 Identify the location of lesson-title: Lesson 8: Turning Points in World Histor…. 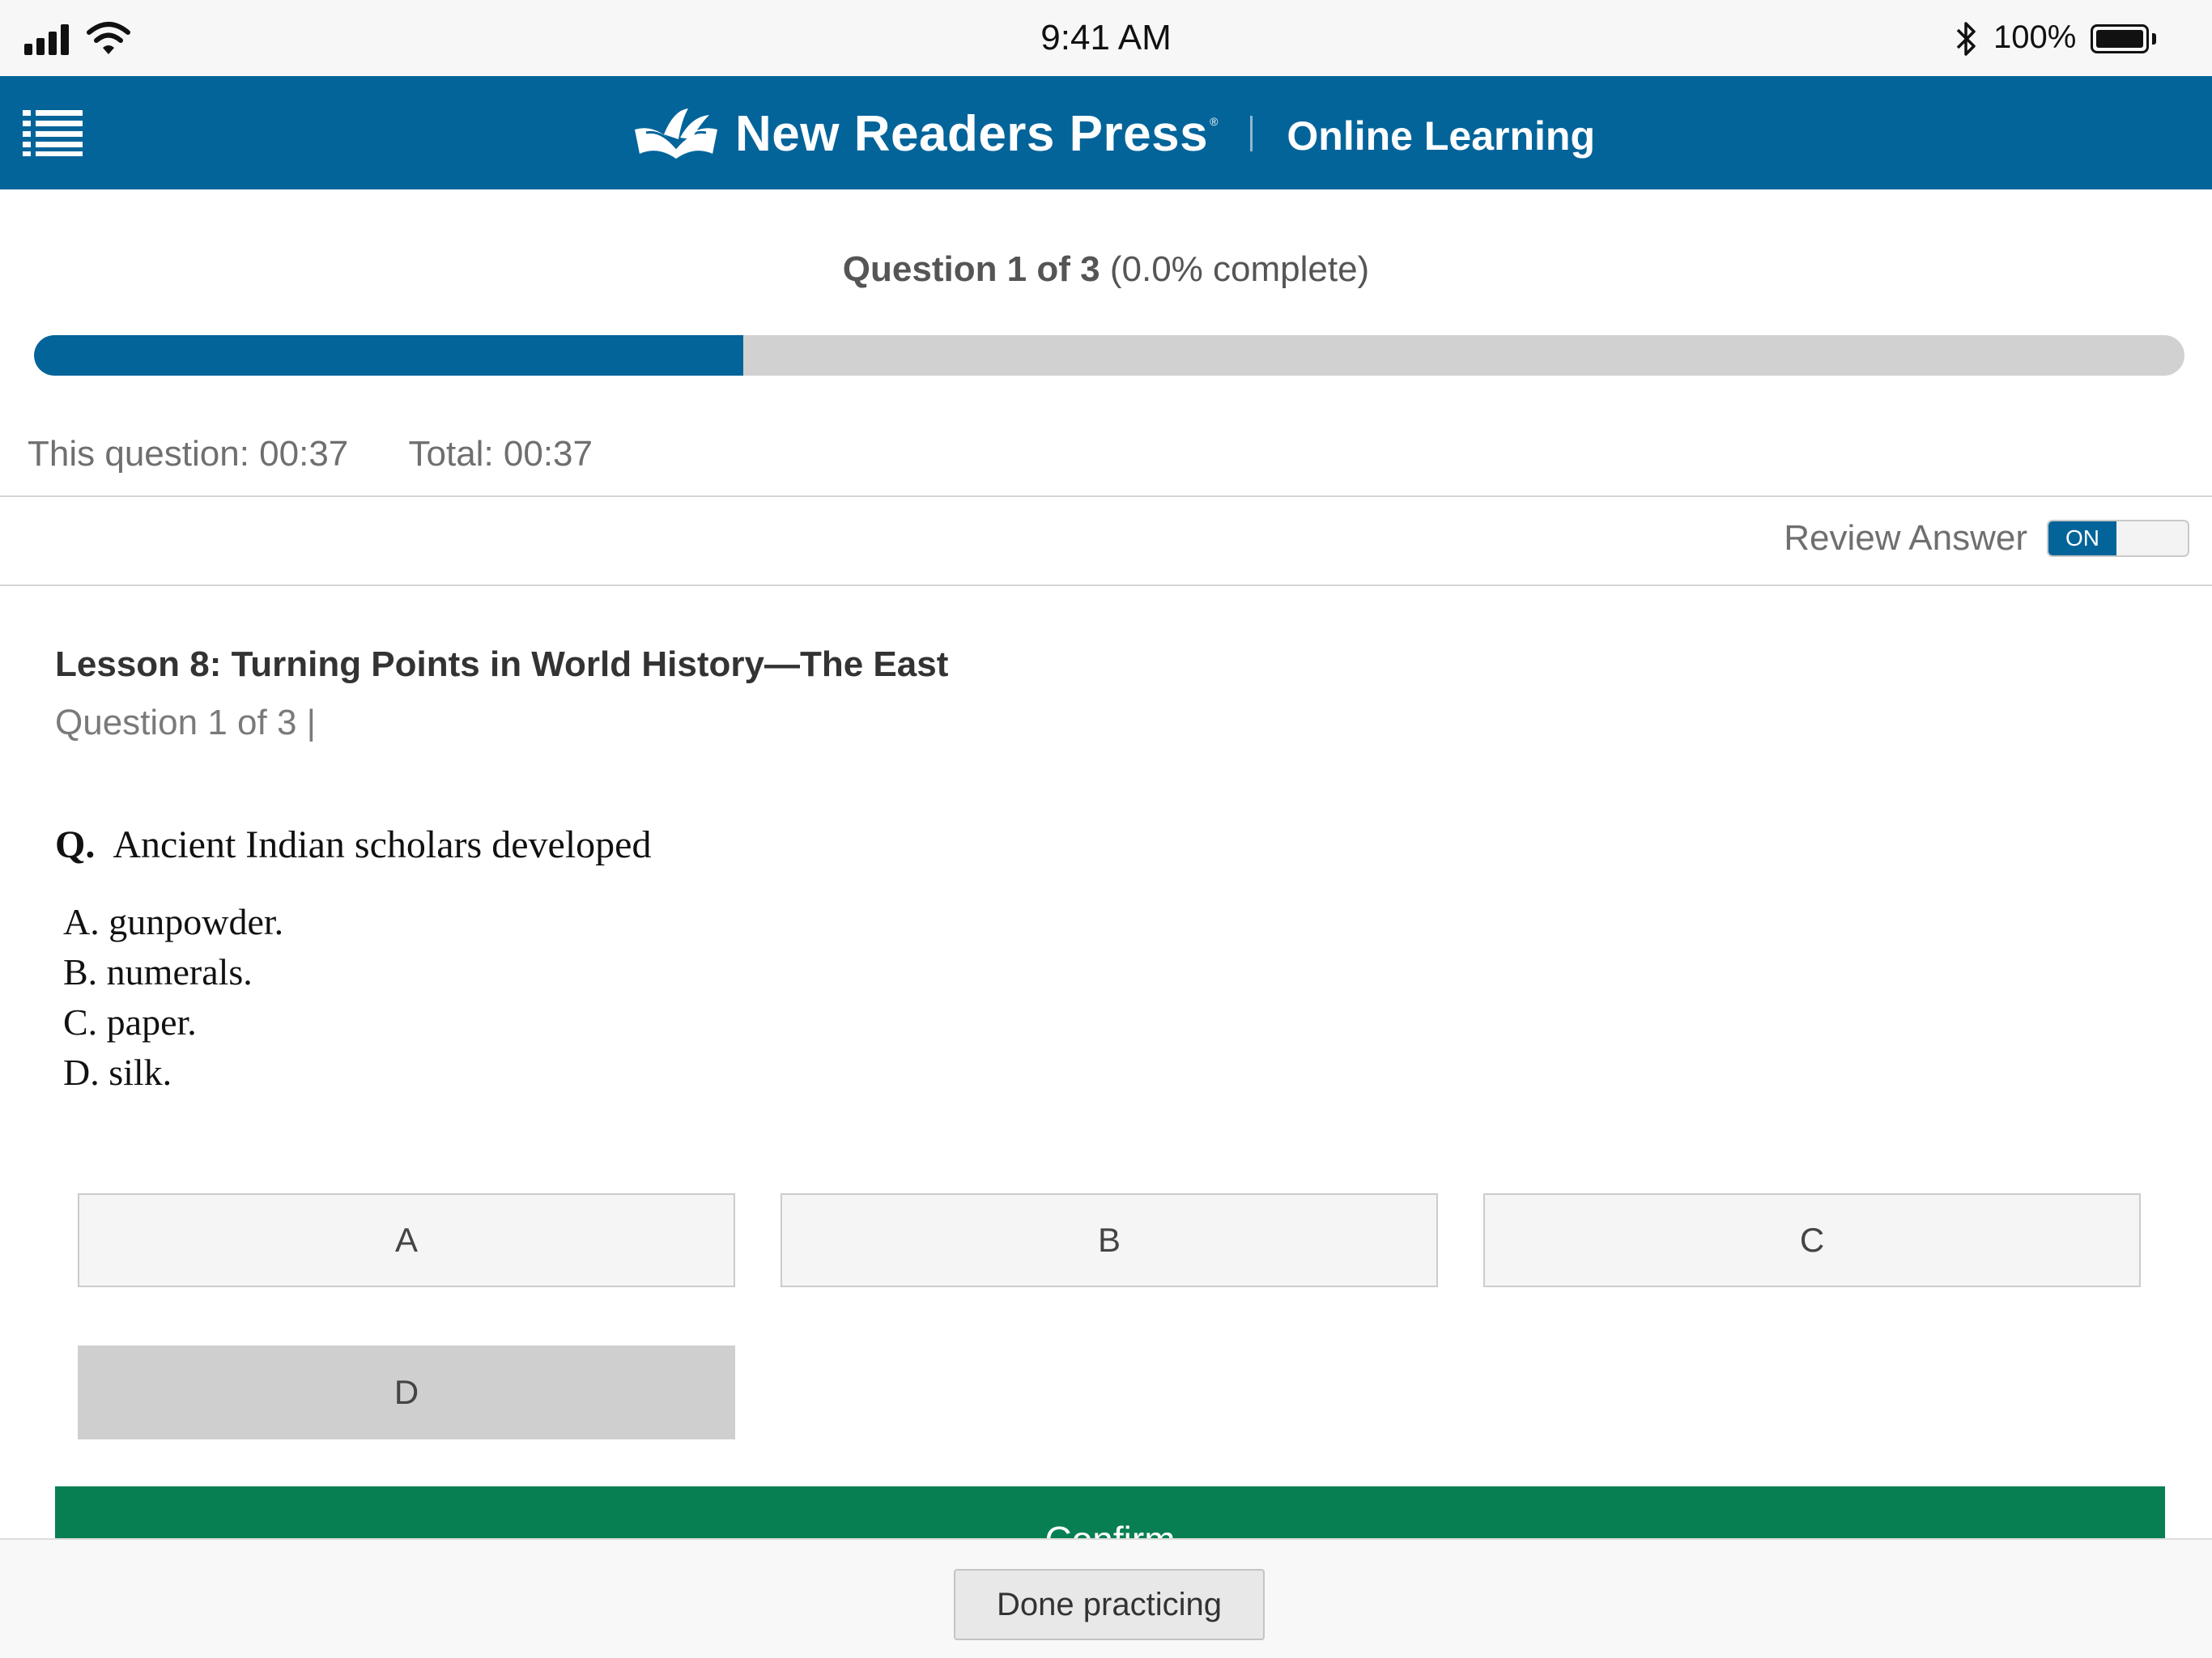
(502, 664).